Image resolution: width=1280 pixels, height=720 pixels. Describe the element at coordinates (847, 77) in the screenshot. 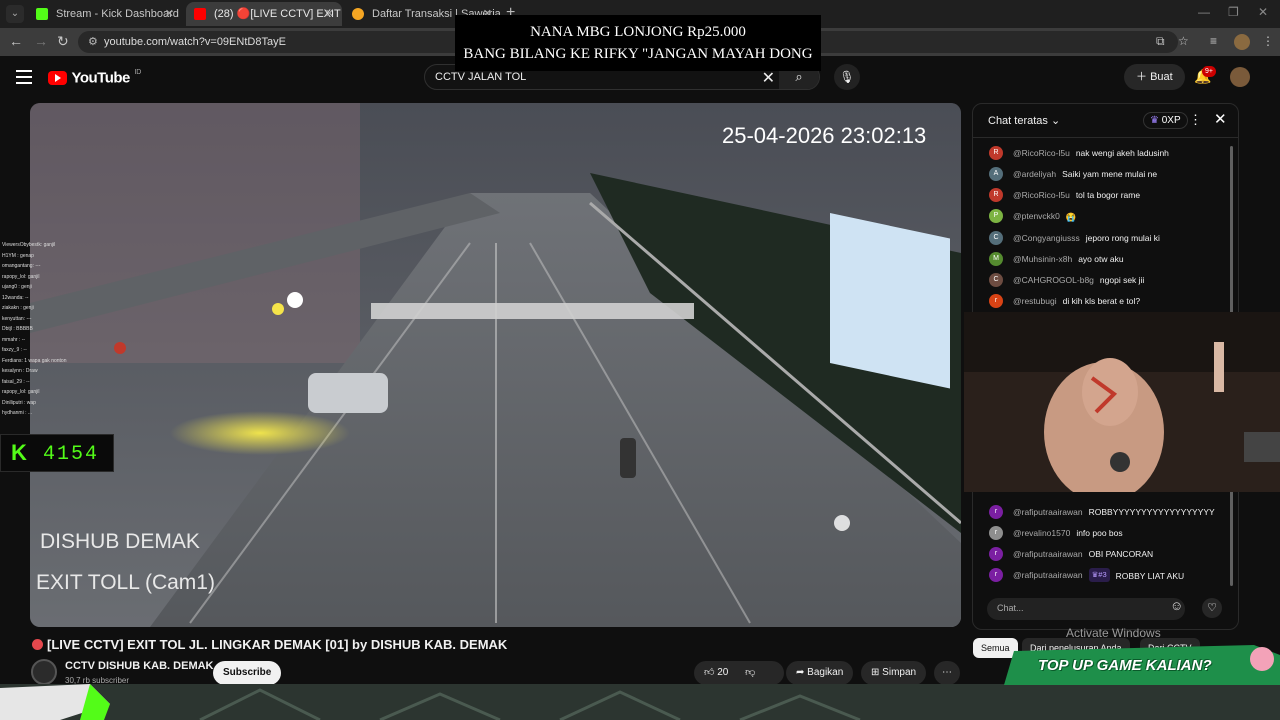

I see `voice-search-button: 🎙` at that location.